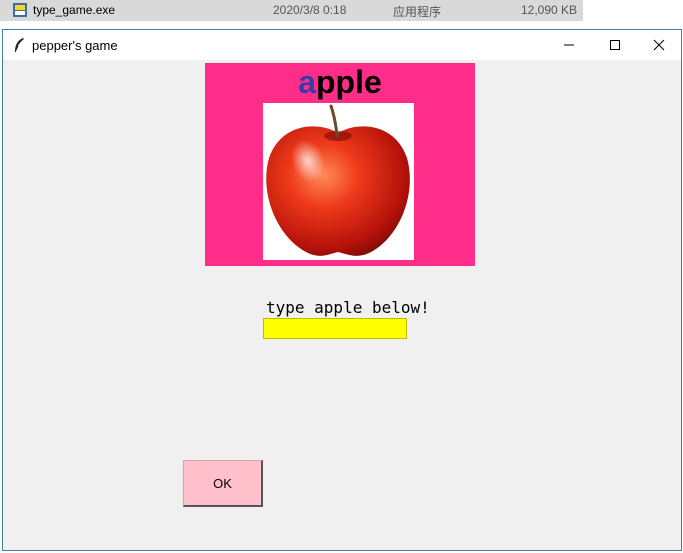  What do you see at coordinates (19, 45) in the screenshot?
I see `feather-icon` at bounding box center [19, 45].